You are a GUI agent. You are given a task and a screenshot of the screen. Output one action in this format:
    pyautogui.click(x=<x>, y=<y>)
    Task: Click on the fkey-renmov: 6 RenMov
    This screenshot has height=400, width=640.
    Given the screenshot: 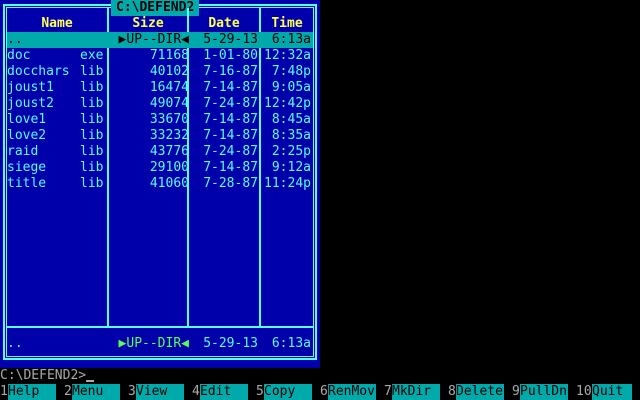 What is the action you would take?
    pyautogui.click(x=352, y=392)
    